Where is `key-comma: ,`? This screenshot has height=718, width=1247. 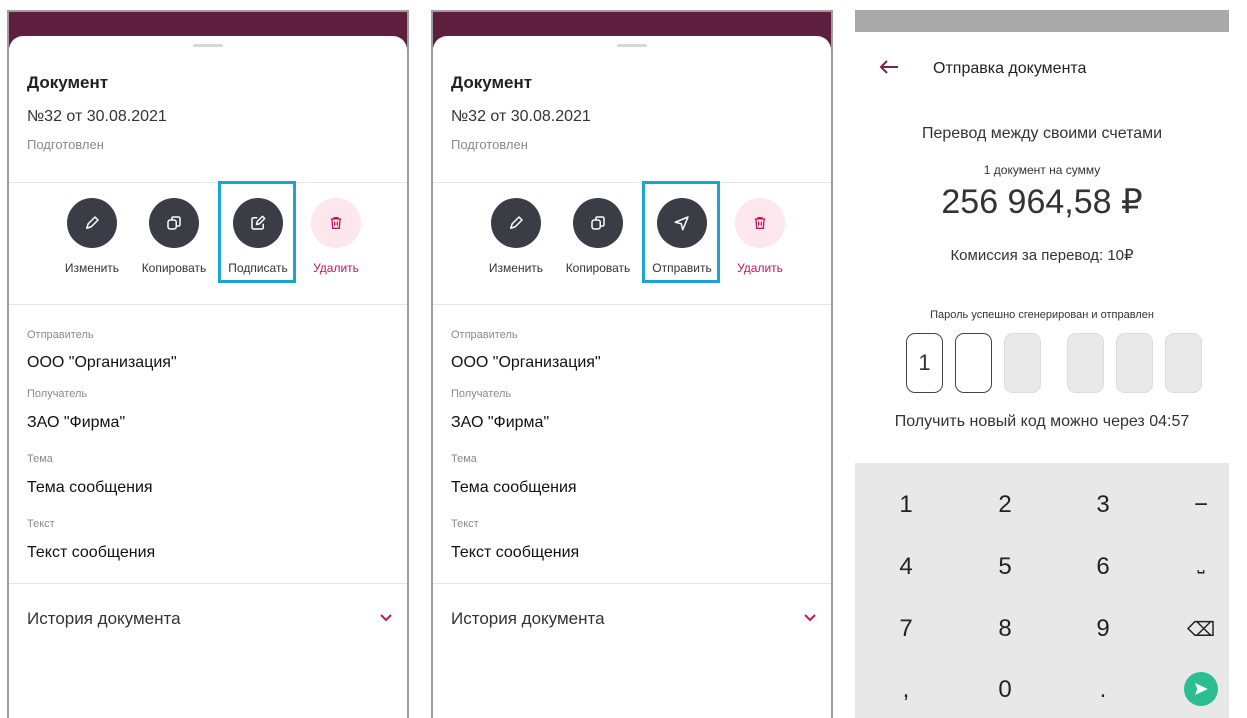
key-comma: , is located at coordinates (906, 690).